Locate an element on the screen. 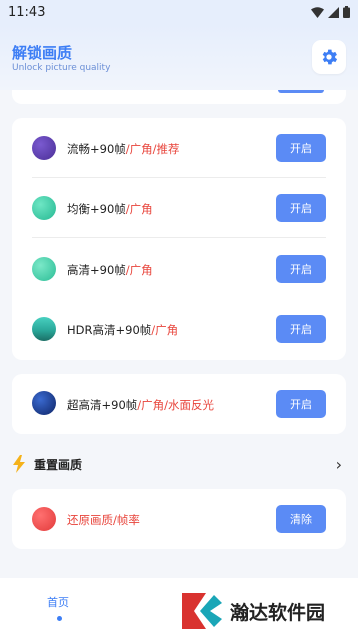 The image size is (358, 638). list-item: 流畅+90帧/广角/推荐 开启 is located at coordinates (179, 148).